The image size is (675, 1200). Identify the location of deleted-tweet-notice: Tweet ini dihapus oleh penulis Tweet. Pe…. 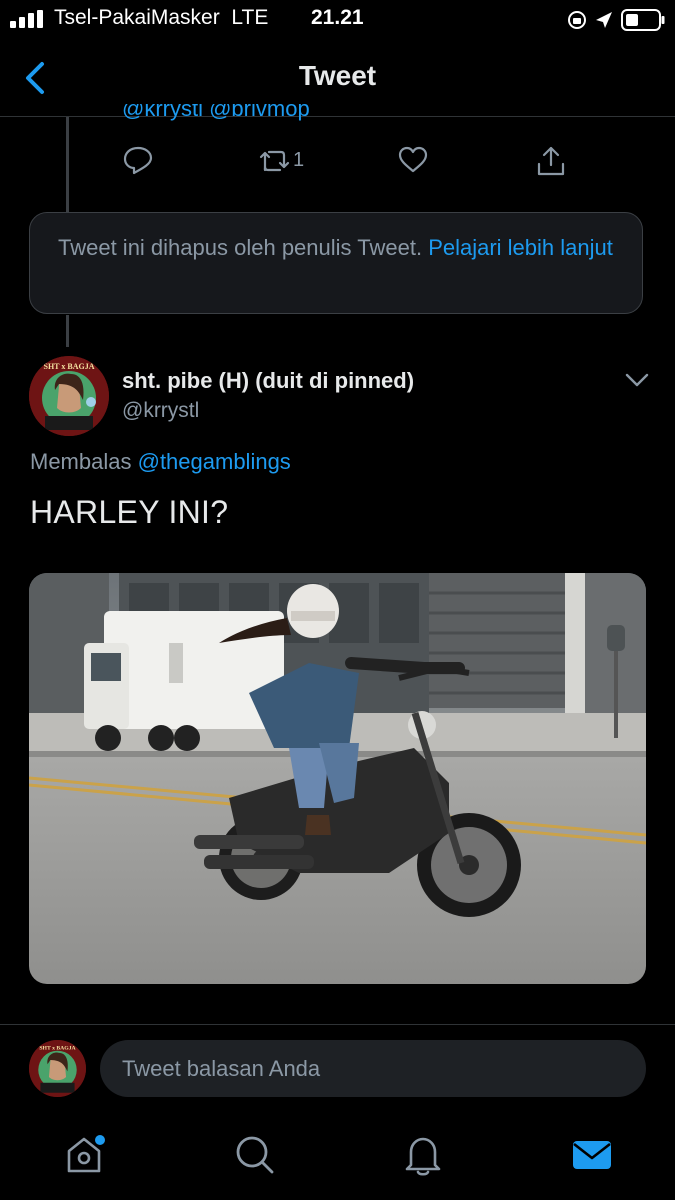
(336, 263).